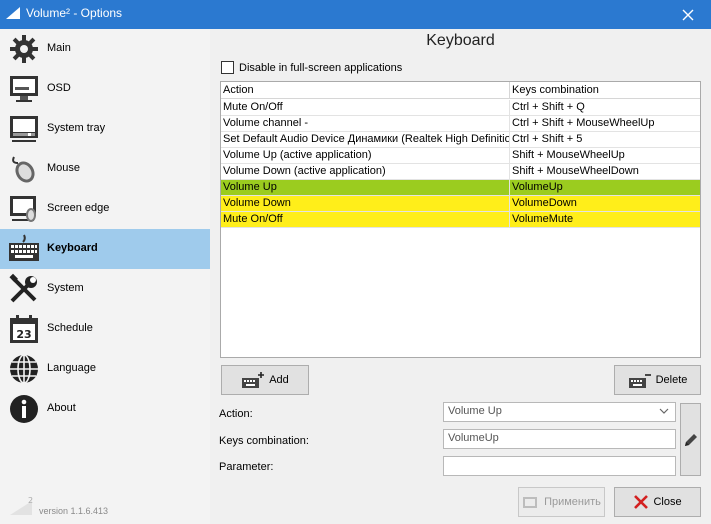 The height and width of the screenshot is (524, 711). What do you see at coordinates (105, 409) in the screenshot?
I see `sidebar-item-about: About` at bounding box center [105, 409].